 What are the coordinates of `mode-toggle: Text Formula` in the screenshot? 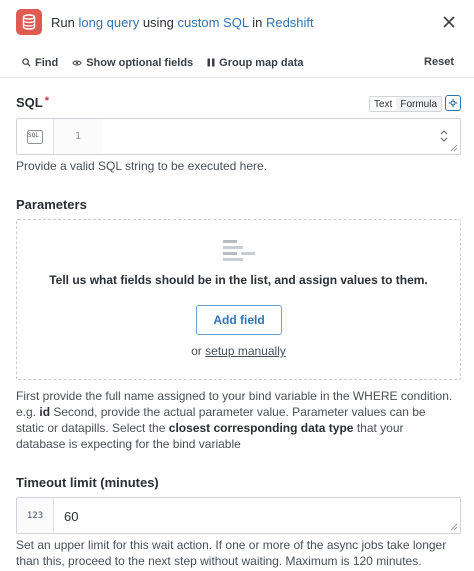 It's located at (406, 104).